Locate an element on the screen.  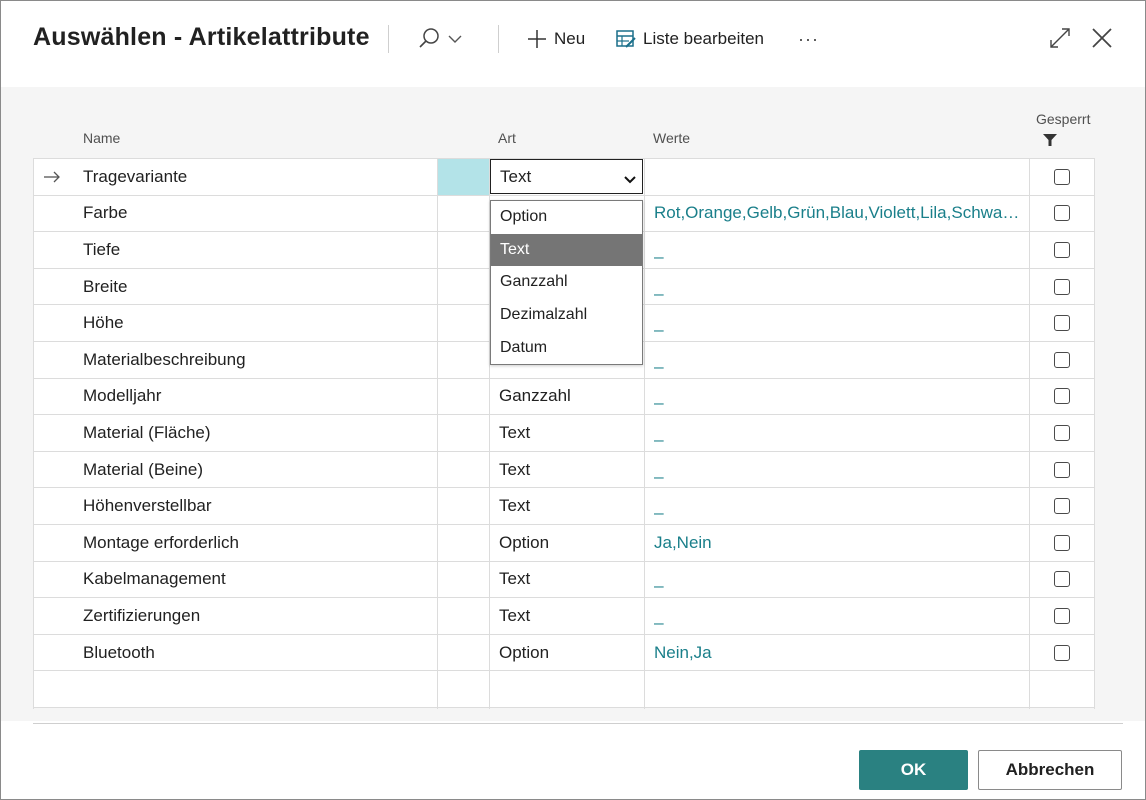
filter-icon is located at coordinates (1050, 142).